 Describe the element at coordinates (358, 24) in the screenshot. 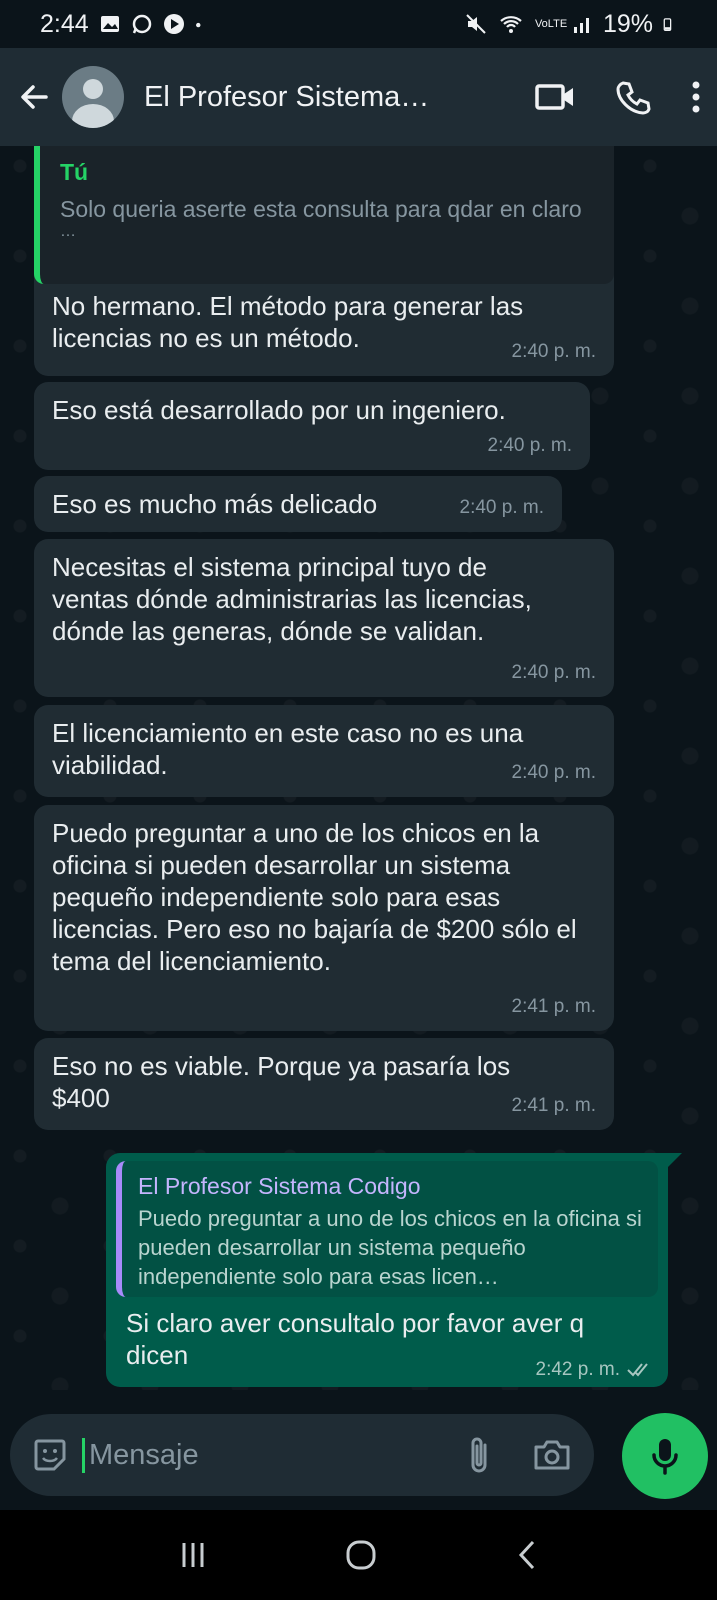

I see `status-bar: 2:44 VoLTE 19%` at that location.